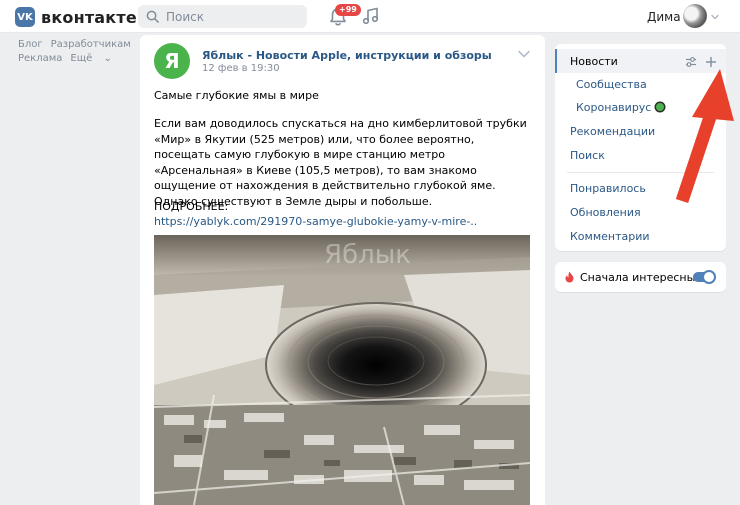 Image resolution: width=740 pixels, height=505 pixels. What do you see at coordinates (40, 58) in the screenshot?
I see `link-ads: Реклама` at bounding box center [40, 58].